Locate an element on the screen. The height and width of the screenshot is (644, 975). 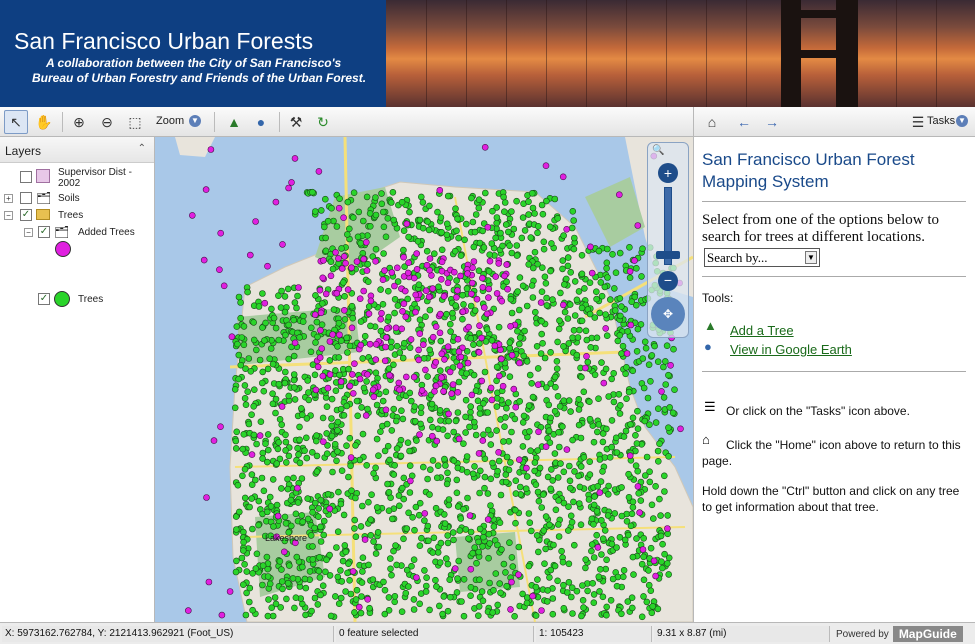
tasks-menu-label: Tasks is located at coordinates (941, 121).